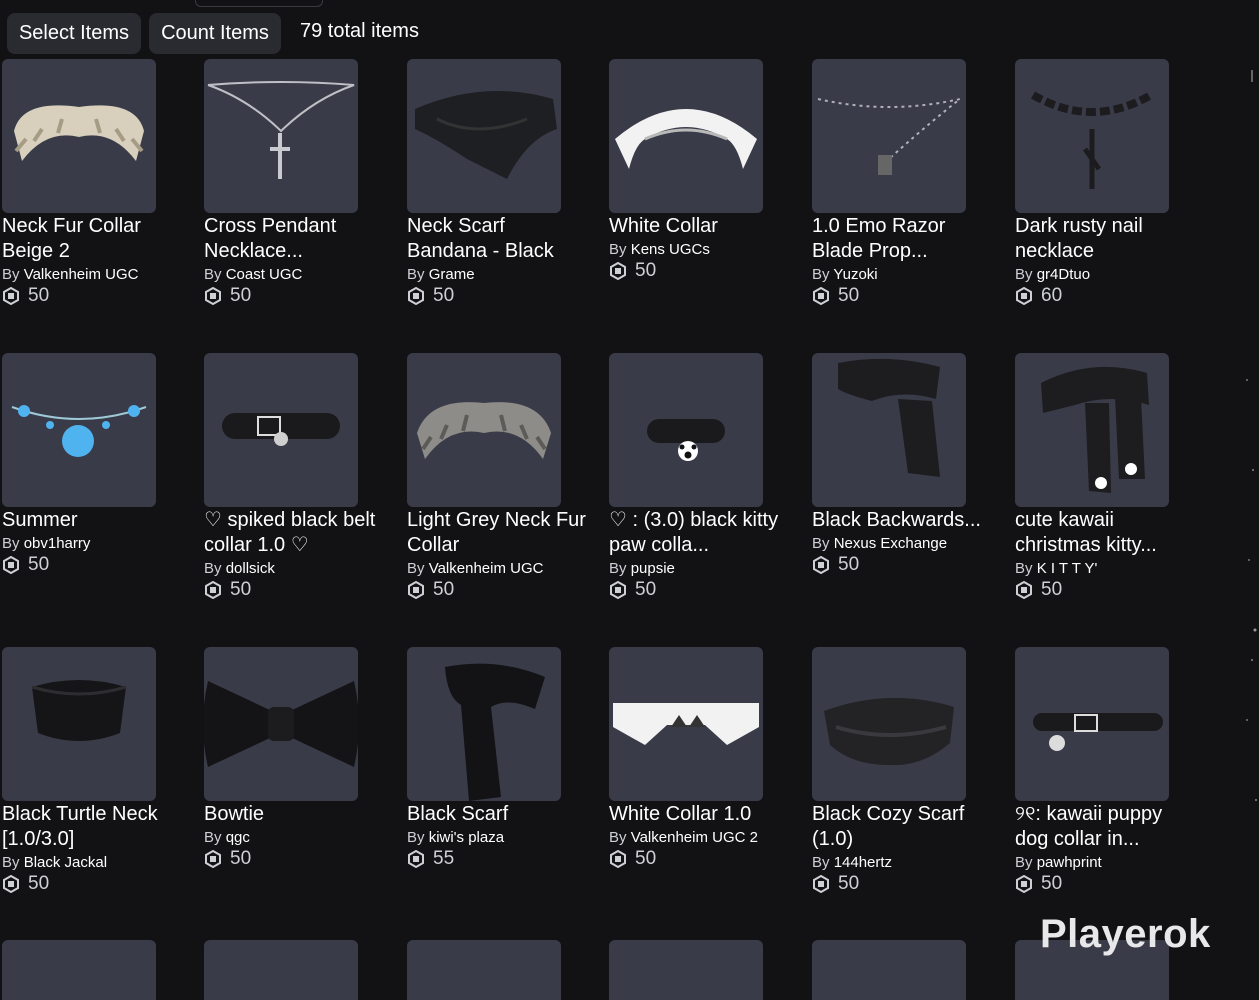 This screenshot has height=1000, width=1259. I want to click on item-creator: By Nexus Exchange, so click(912, 543).